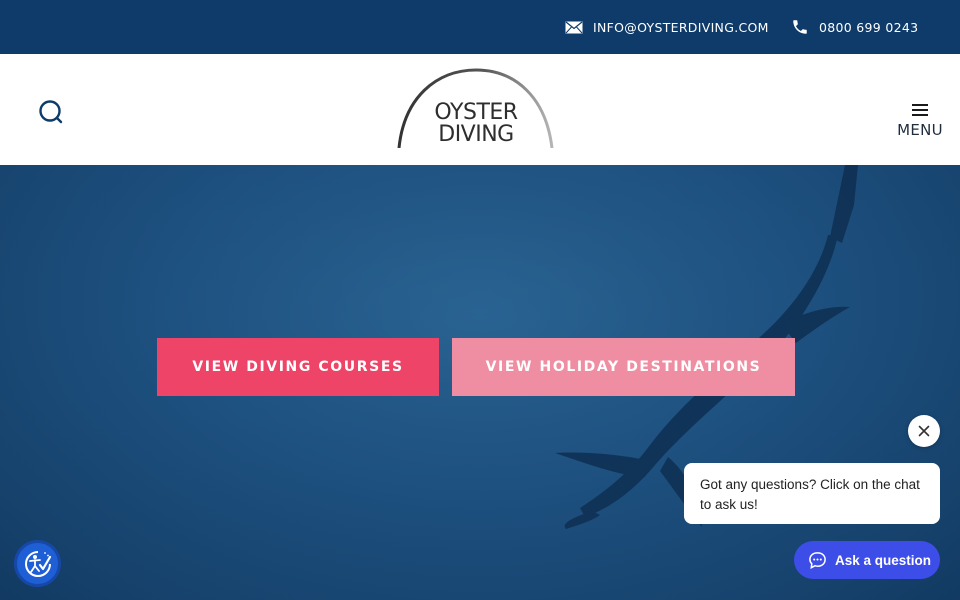 Image resolution: width=960 pixels, height=600 pixels. I want to click on accessibility-button, so click(37, 563).